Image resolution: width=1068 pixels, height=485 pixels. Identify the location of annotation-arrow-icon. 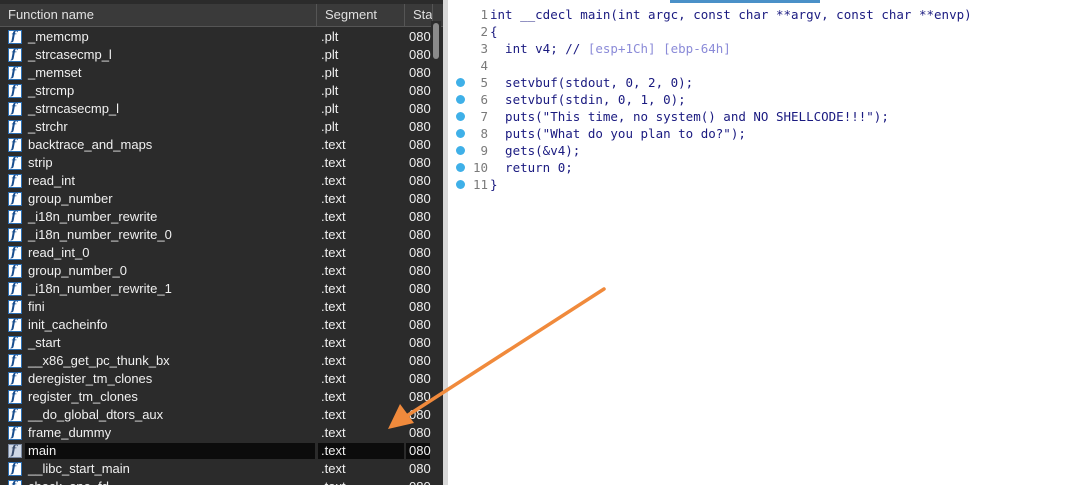
(497, 358).